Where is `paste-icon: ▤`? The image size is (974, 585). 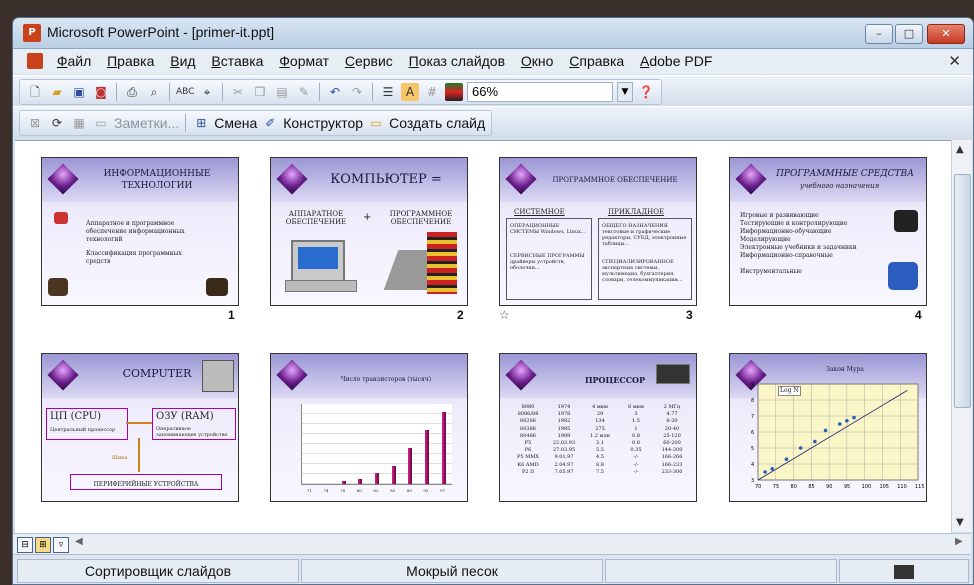 paste-icon: ▤ is located at coordinates (282, 92).